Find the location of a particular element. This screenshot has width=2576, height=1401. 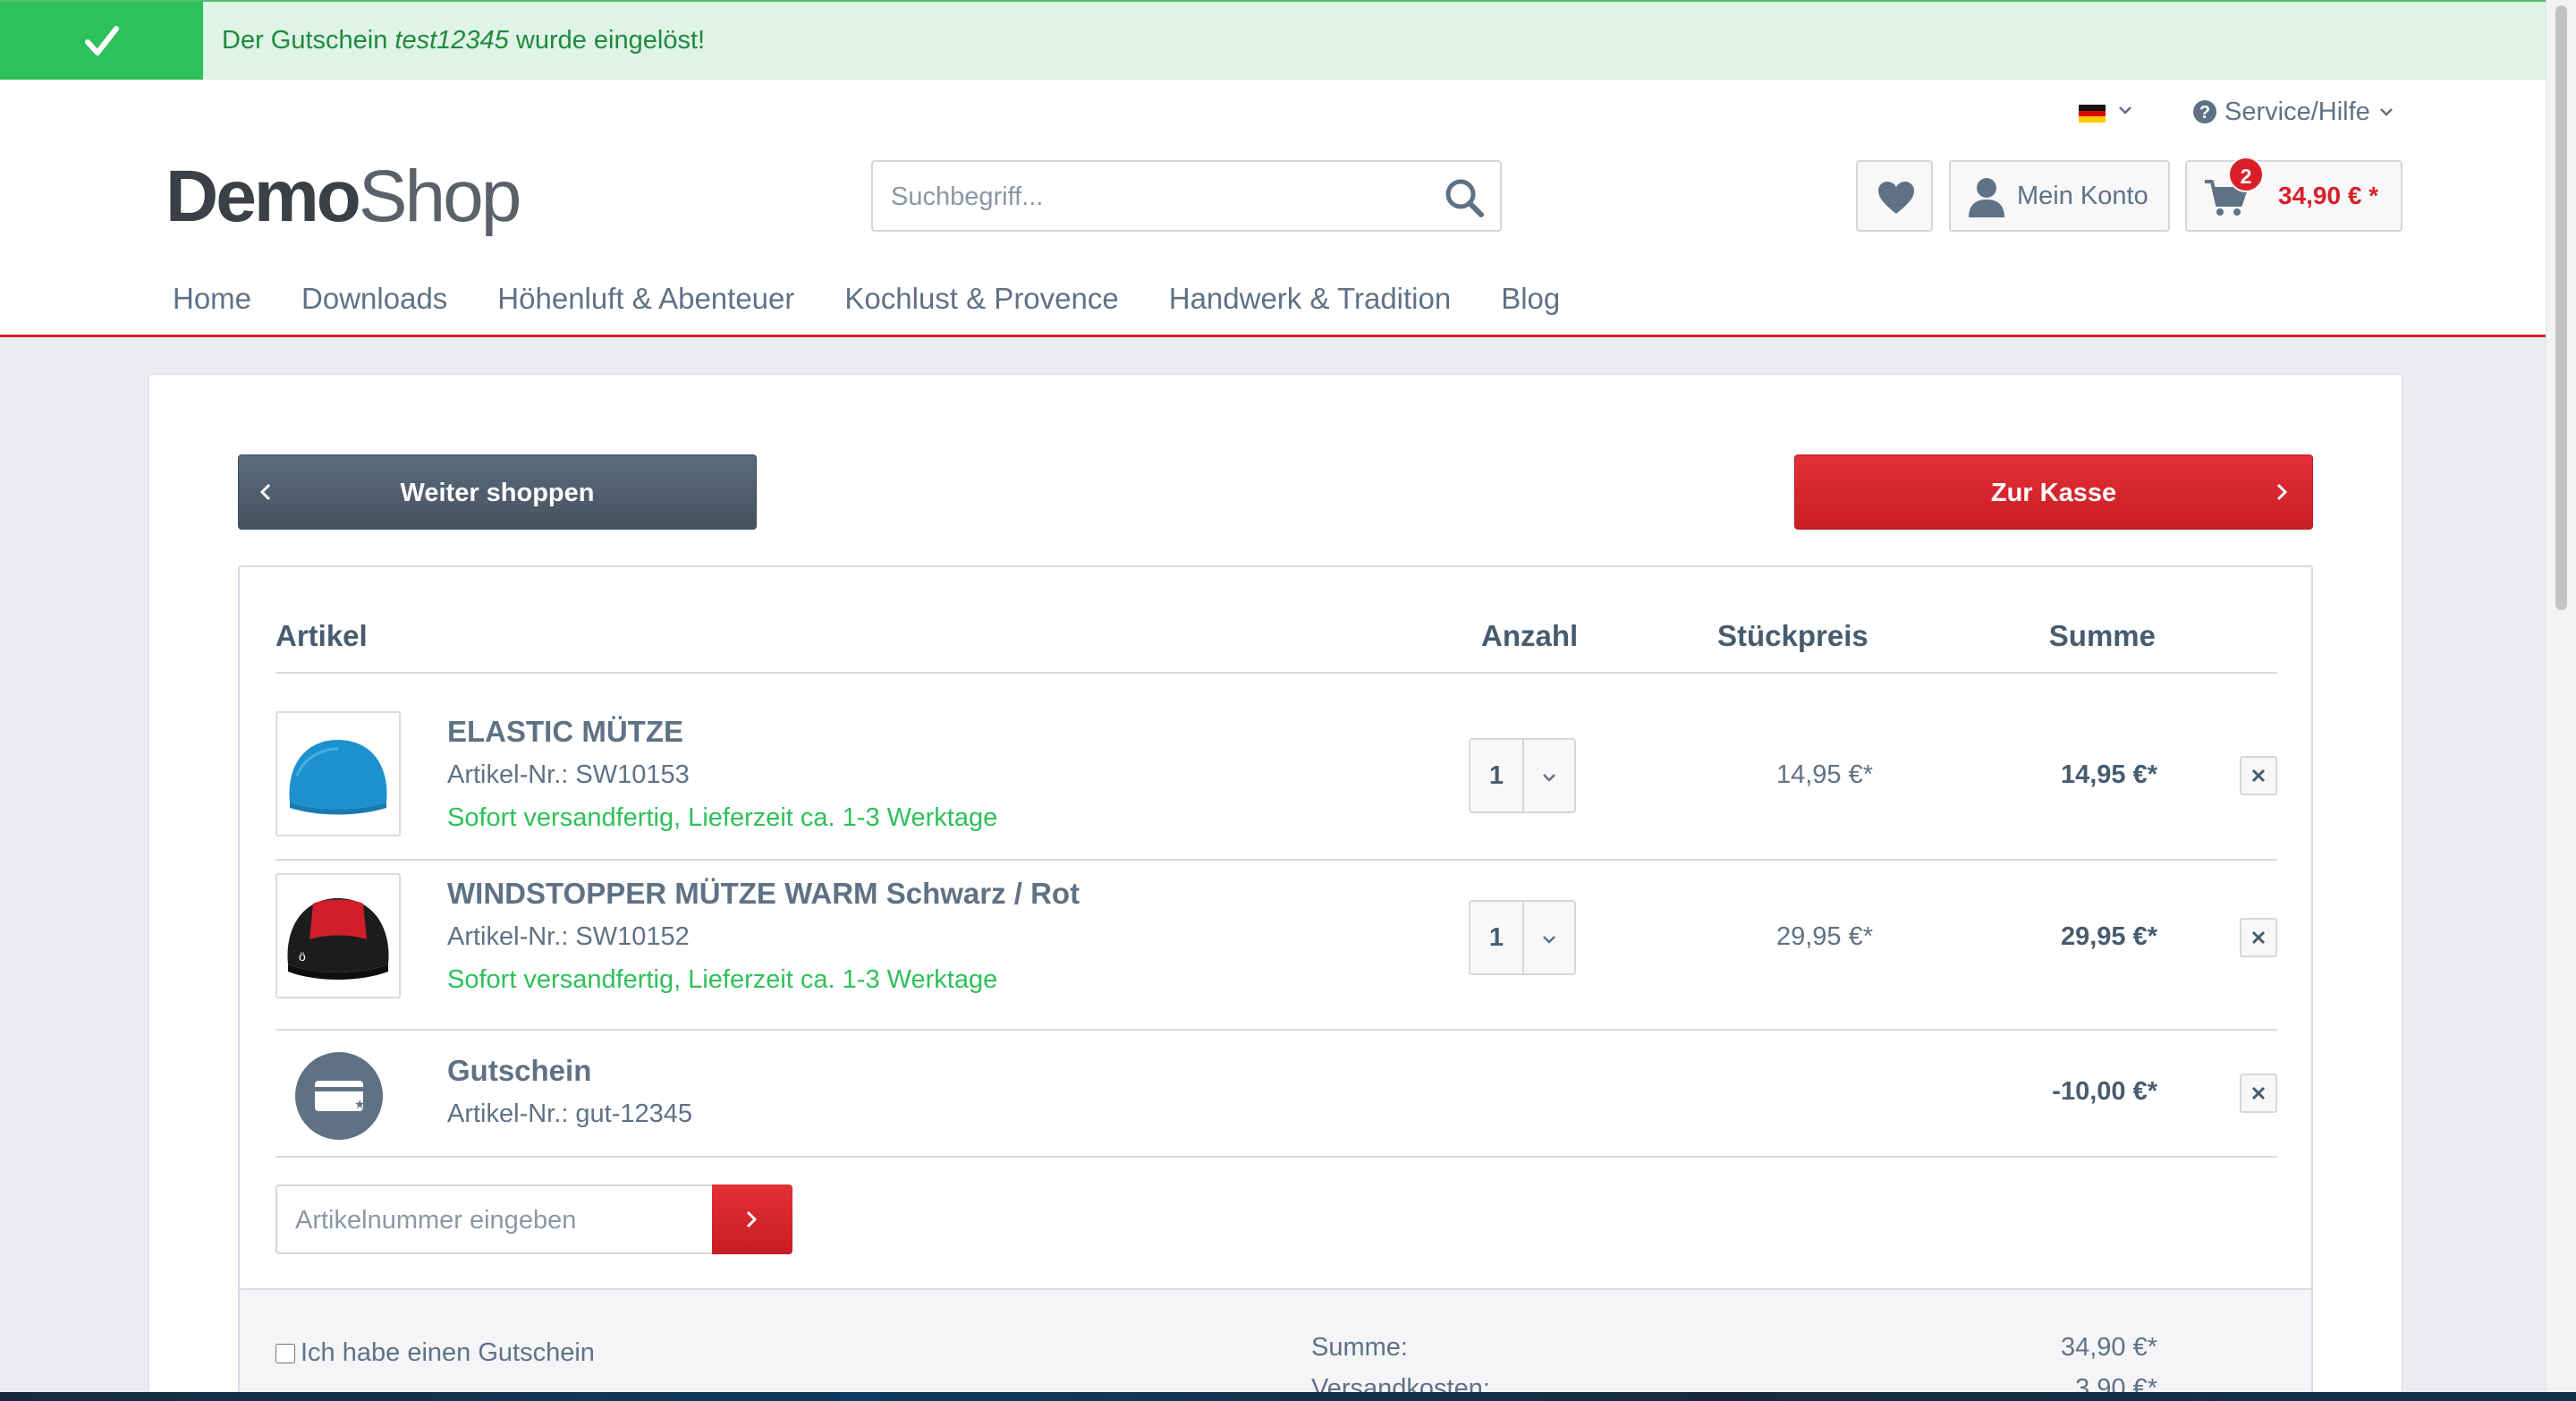

cart-count-badge: 2 is located at coordinates (2246, 174).